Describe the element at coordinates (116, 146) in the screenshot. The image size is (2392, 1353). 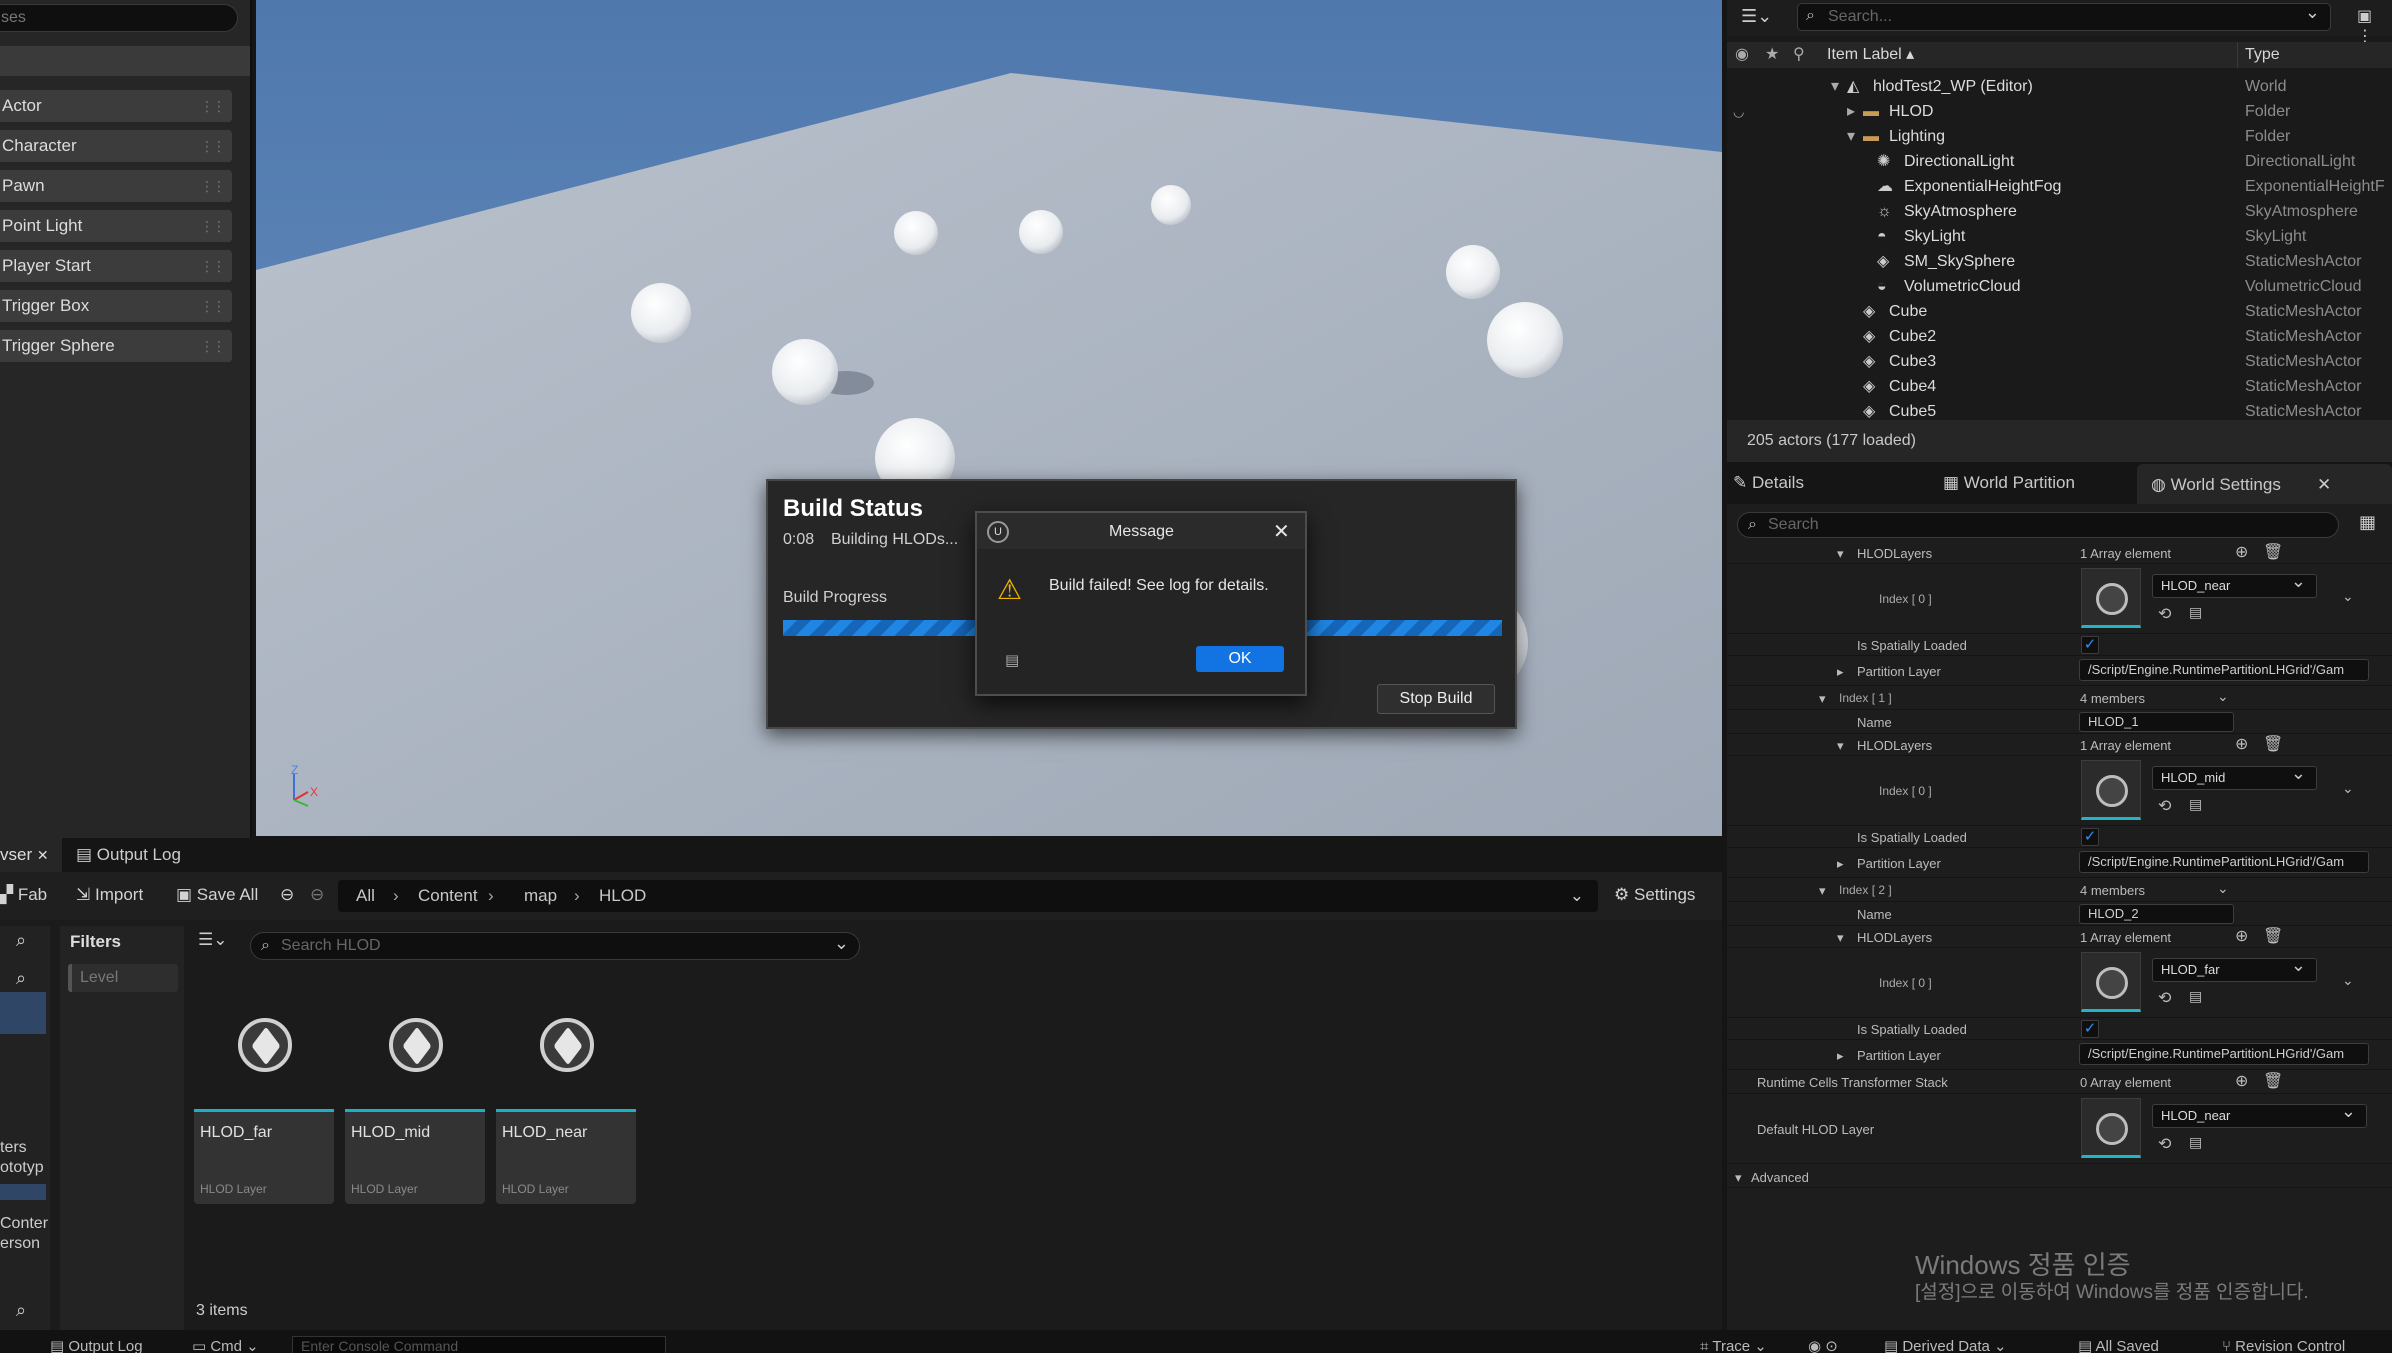
I see `place-item-character: Character ⋮⋮` at that location.